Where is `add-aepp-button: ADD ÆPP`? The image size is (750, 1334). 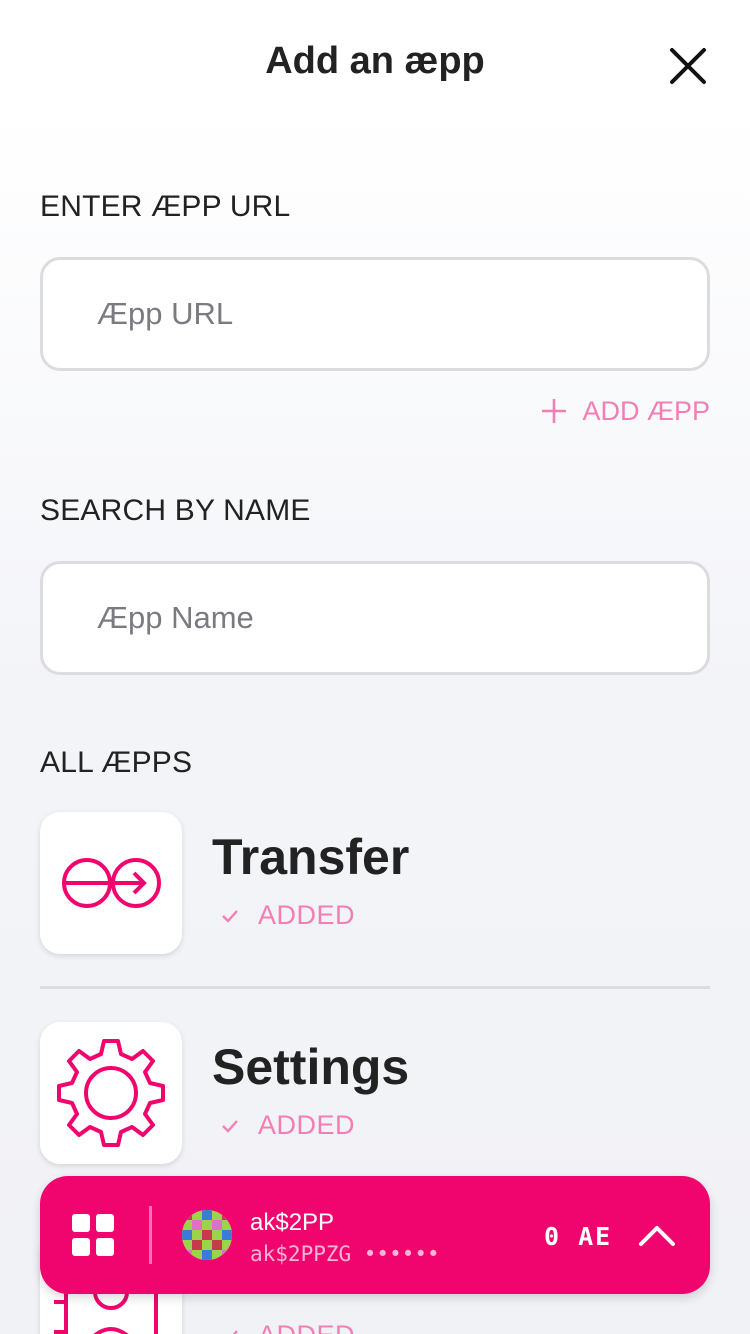
add-aepp-button: ADD ÆPP is located at coordinates (625, 411).